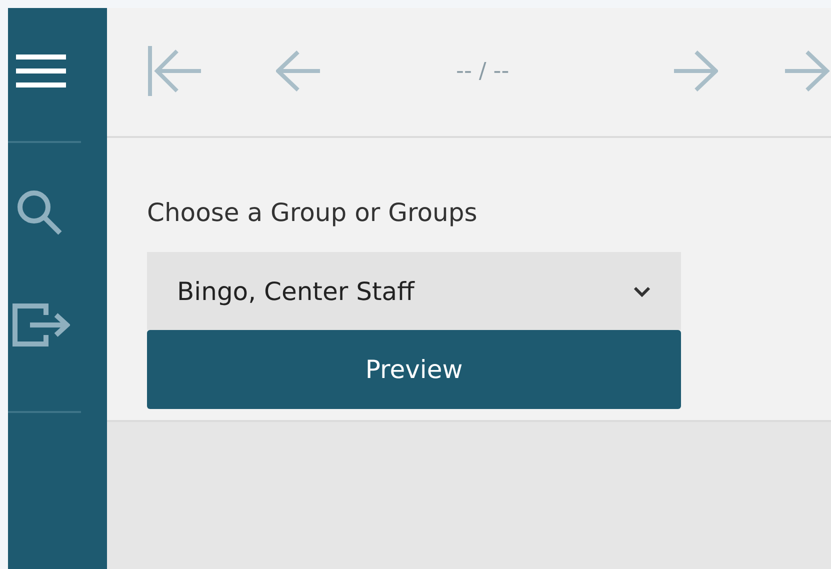 This screenshot has height=569, width=831. I want to click on search-icon, so click(39, 212).